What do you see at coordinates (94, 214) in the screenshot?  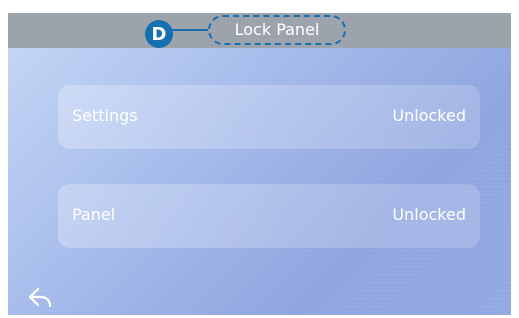 I see `panel-label: Panel` at bounding box center [94, 214].